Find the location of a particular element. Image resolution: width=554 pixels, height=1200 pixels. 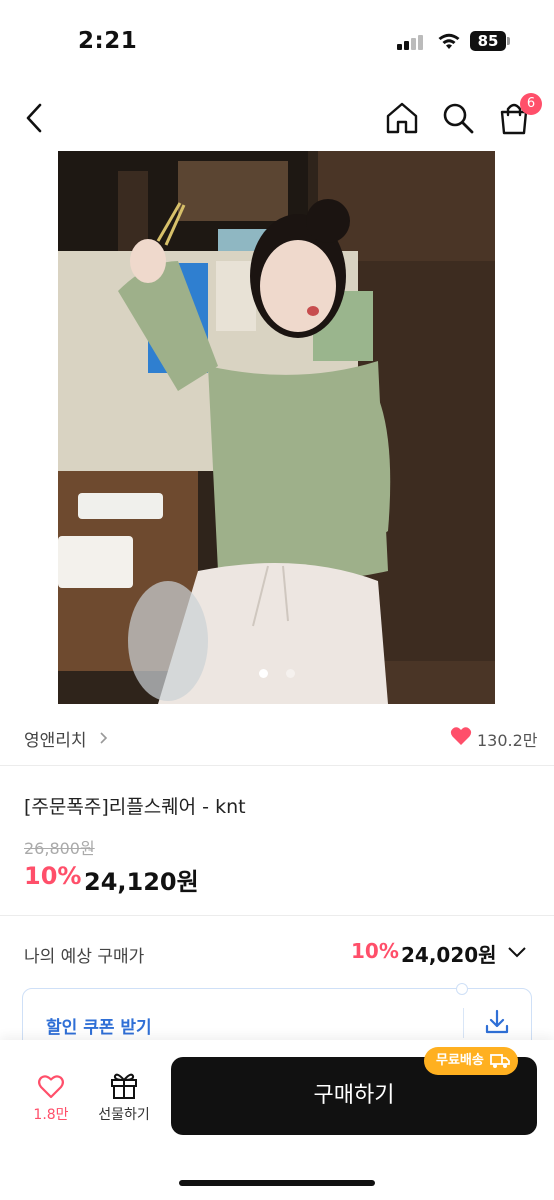

gift-label: 선물하기 is located at coordinates (124, 1115).